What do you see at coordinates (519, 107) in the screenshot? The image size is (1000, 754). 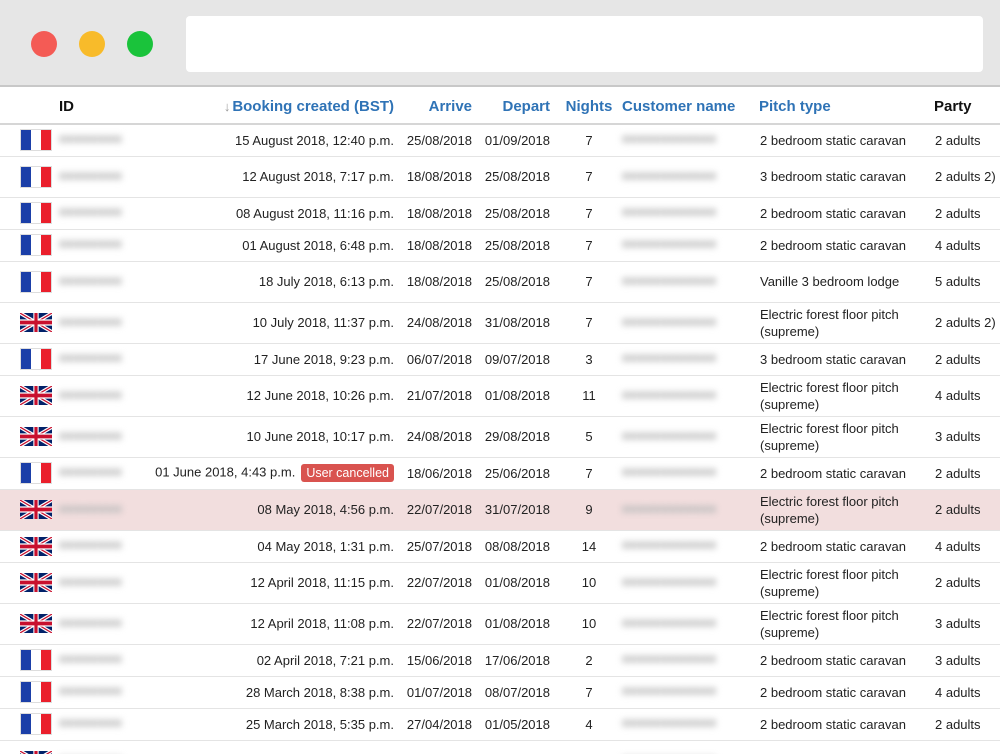 I see `depart-column-header: Depart` at bounding box center [519, 107].